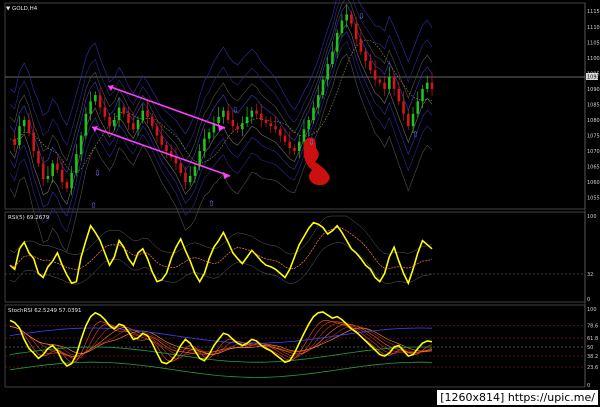  I want to click on stoch-ribbon-line, so click(221, 340).